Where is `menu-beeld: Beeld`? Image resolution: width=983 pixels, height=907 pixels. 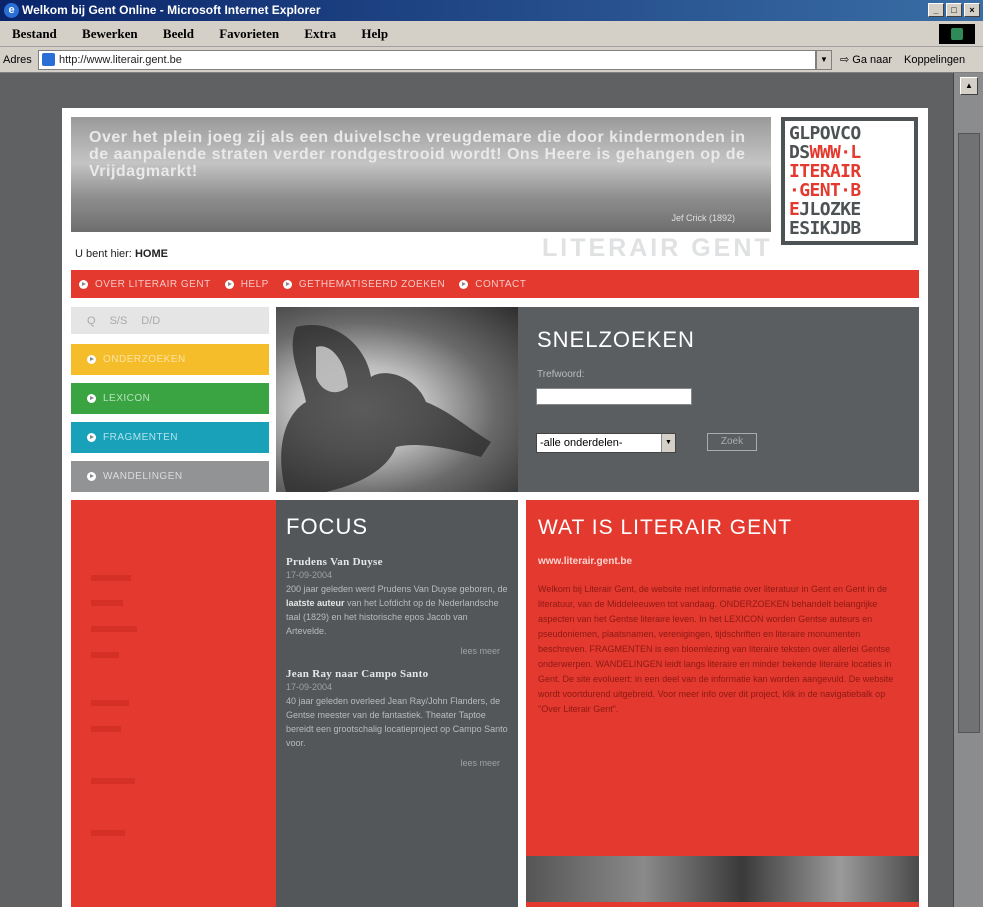 menu-beeld: Beeld is located at coordinates (178, 33).